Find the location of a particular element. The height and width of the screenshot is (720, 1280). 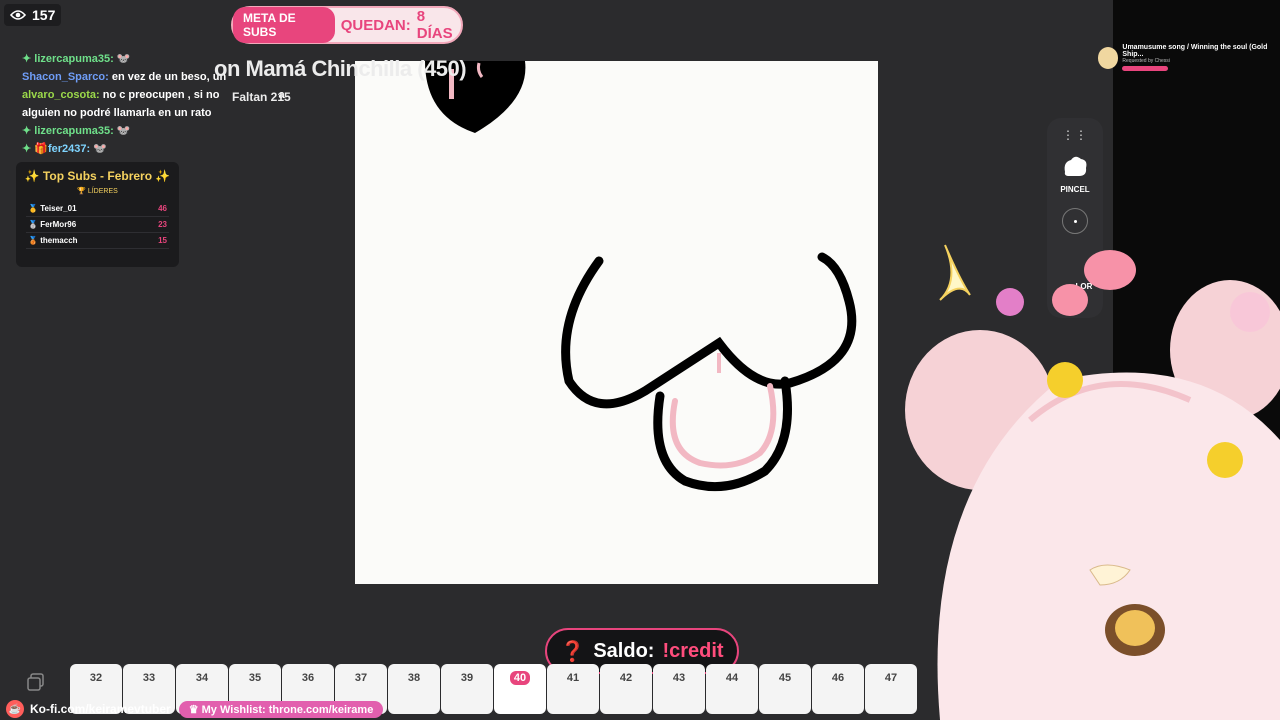

chat-text: en vez de un beso, un is located at coordinates (169, 77).